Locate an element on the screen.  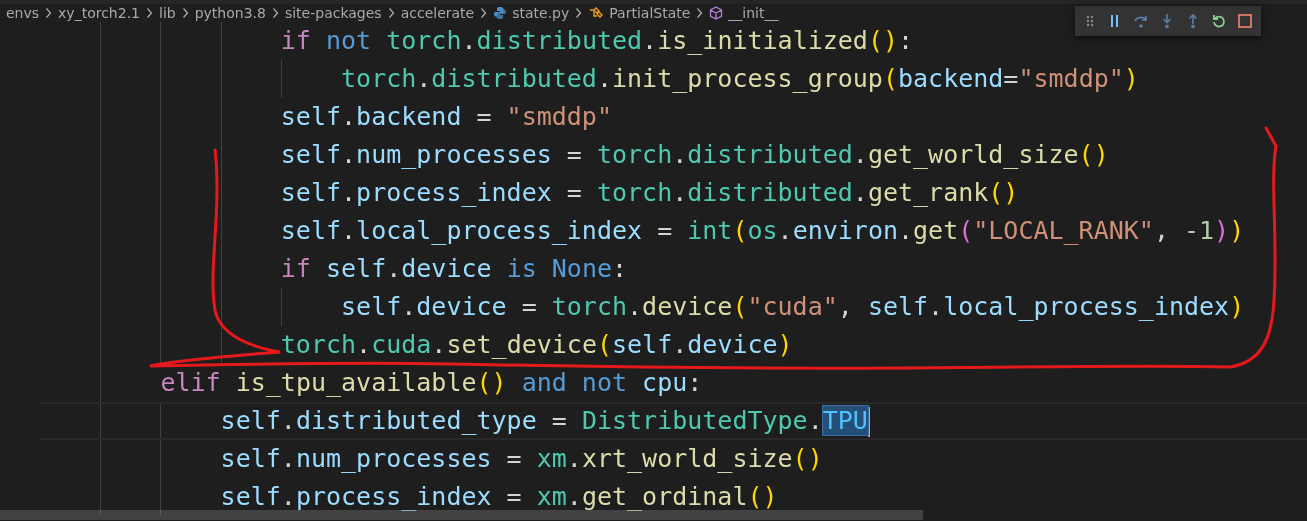
breadcrumb-item: accelerate is located at coordinates (437, 13).